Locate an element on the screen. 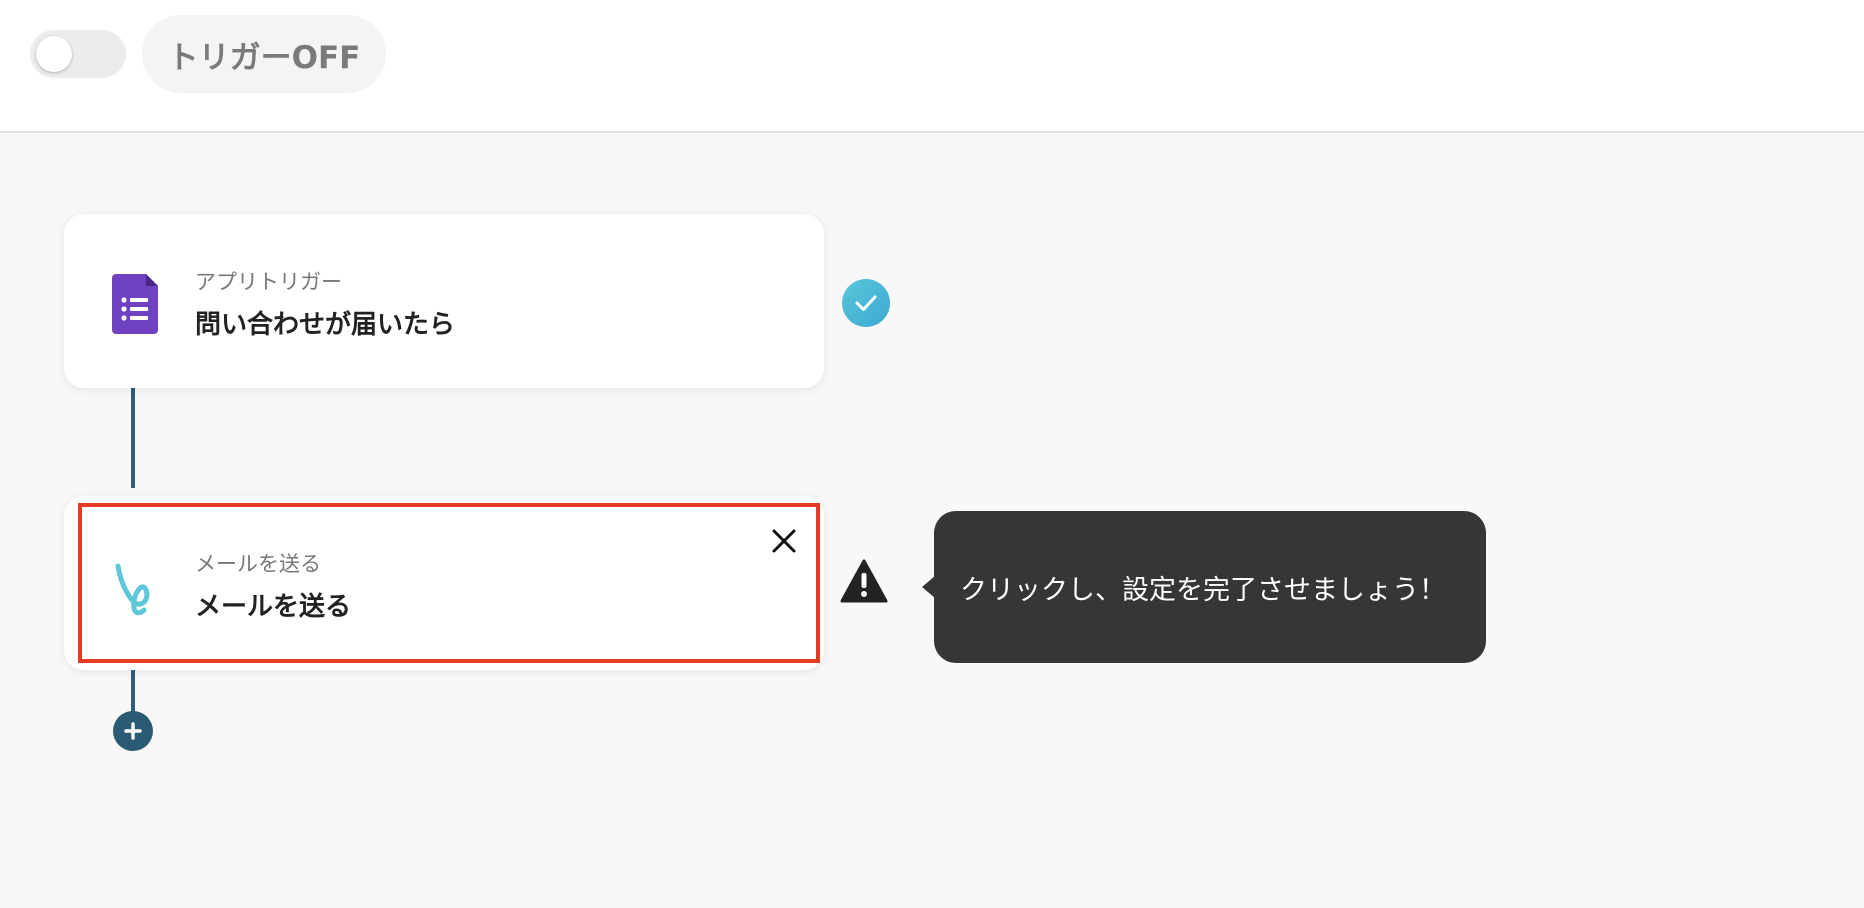 The width and height of the screenshot is (1864, 908). plus-icon is located at coordinates (133, 731).